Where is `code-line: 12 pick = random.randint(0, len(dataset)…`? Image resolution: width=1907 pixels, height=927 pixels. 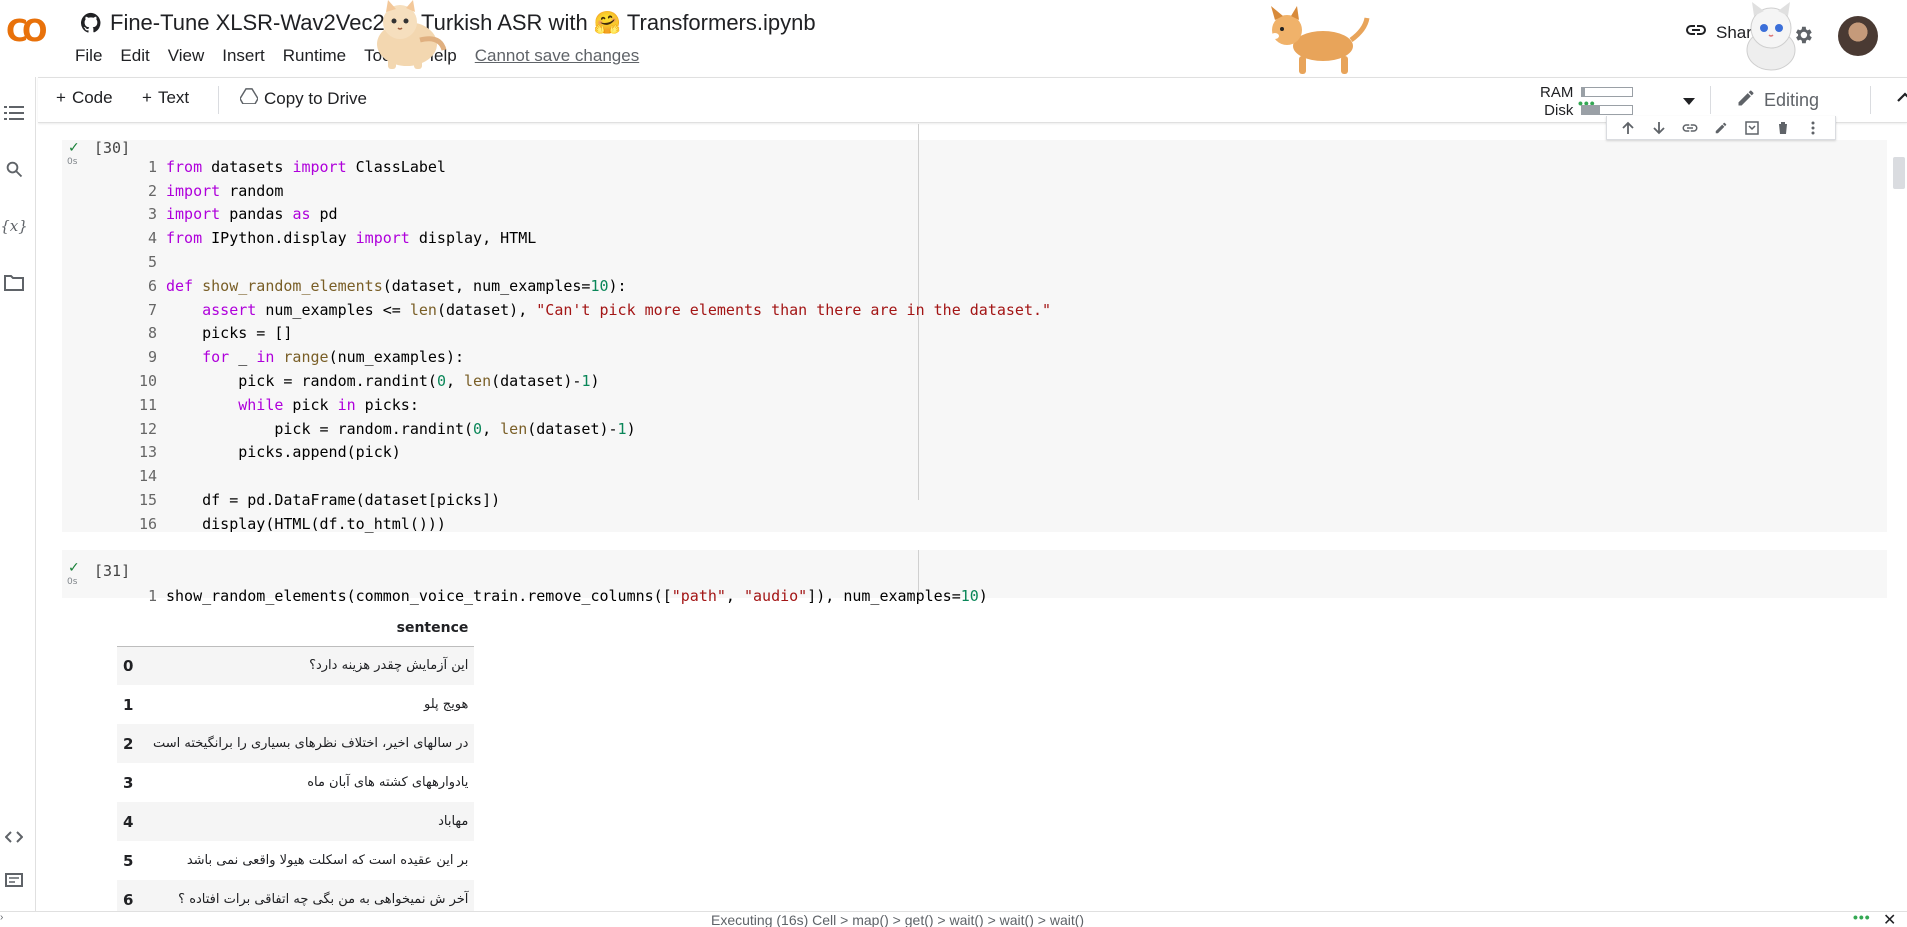 code-line: 12 pick = random.randint(0, len(dataset)… is located at coordinates (387, 428).